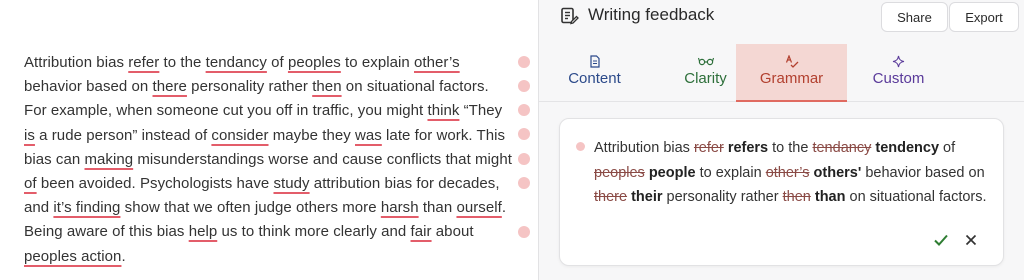 Image resolution: width=1024 pixels, height=280 pixels. I want to click on tab-label: Custom, so click(898, 78).